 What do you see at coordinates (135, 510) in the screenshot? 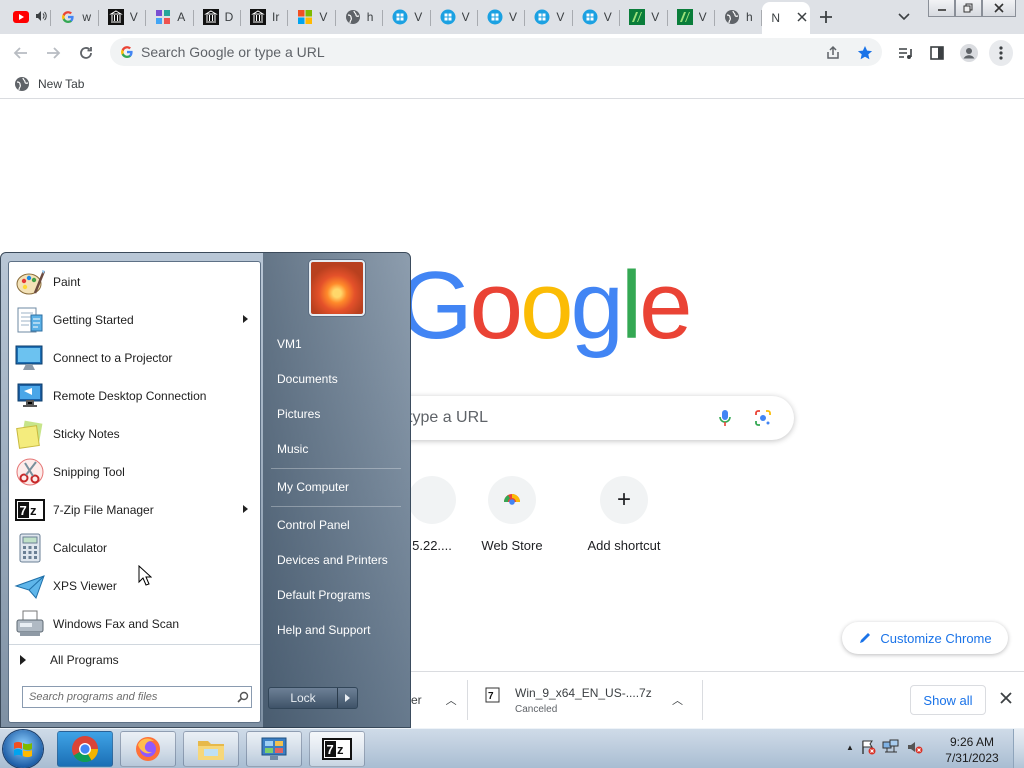
I see `program-7-zip-file-manager: 7 z 7-Zip File Manager` at bounding box center [135, 510].